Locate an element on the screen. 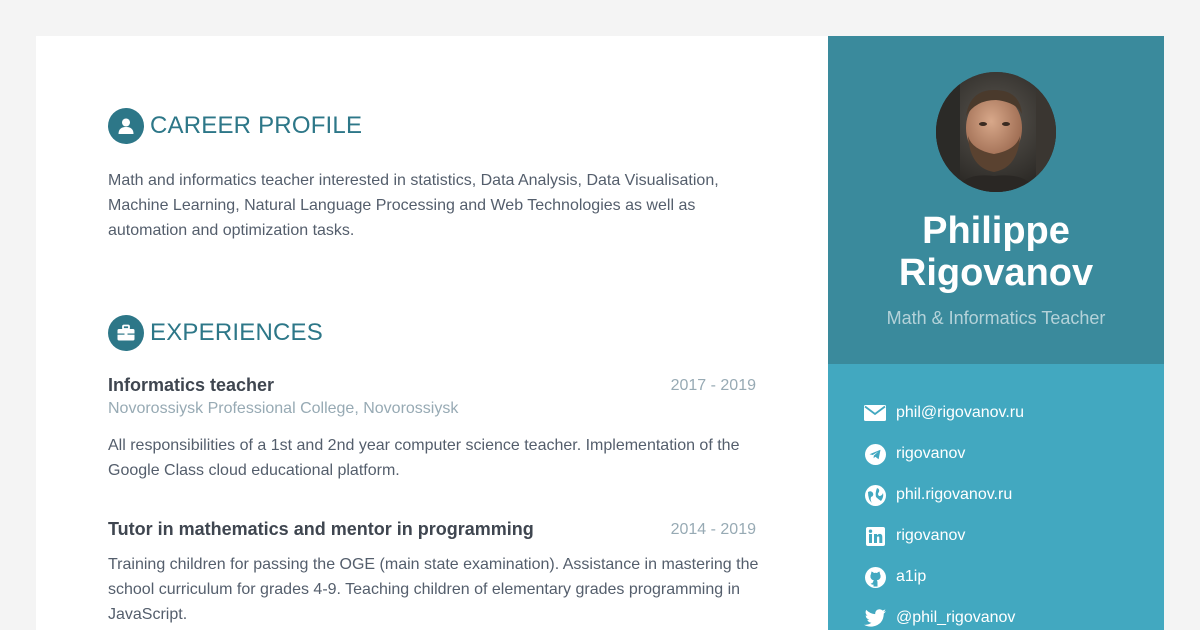 Image resolution: width=1200 pixels, height=630 pixels. contact-telegram: rigovanov is located at coordinates (914, 454).